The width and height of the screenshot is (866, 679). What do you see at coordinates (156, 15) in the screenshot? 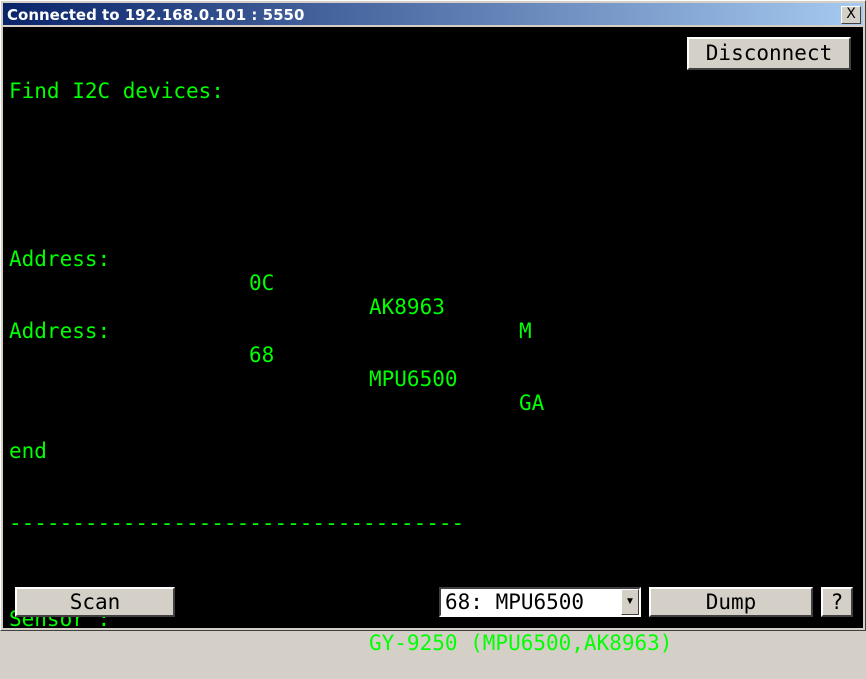
I see `window-title: Connected to 192.168.0.101 : 5550` at bounding box center [156, 15].